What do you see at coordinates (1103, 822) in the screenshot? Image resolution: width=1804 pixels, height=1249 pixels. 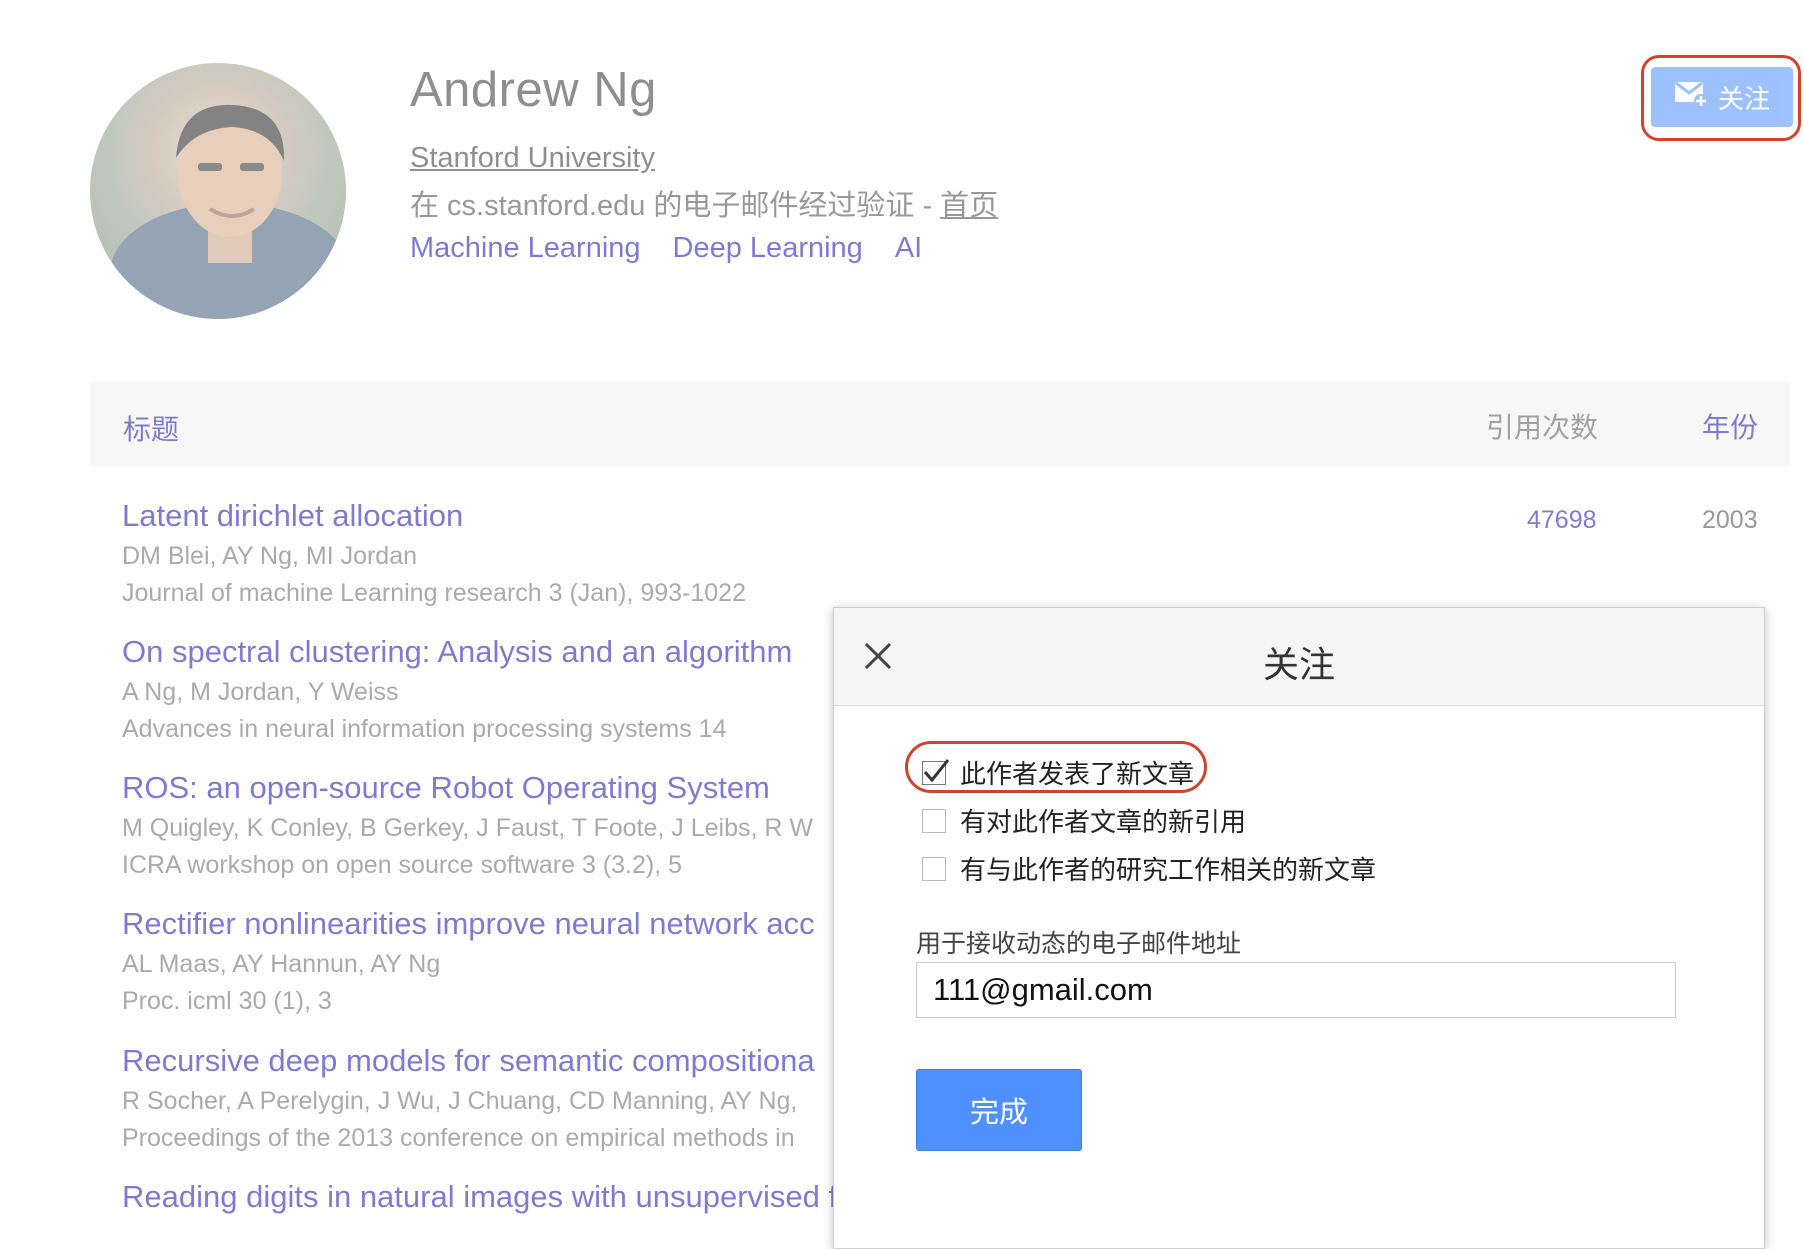 I see `option-label: 有对此作者文章的新引用` at bounding box center [1103, 822].